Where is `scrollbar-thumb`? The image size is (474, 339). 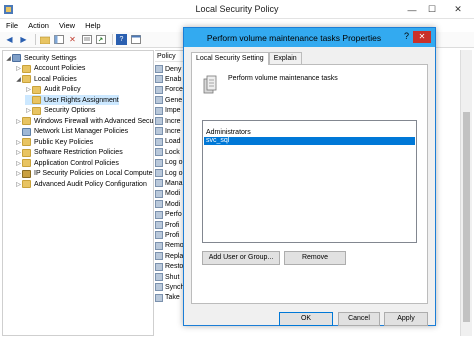
scrollbar-thumb is located at coordinates (466, 217).